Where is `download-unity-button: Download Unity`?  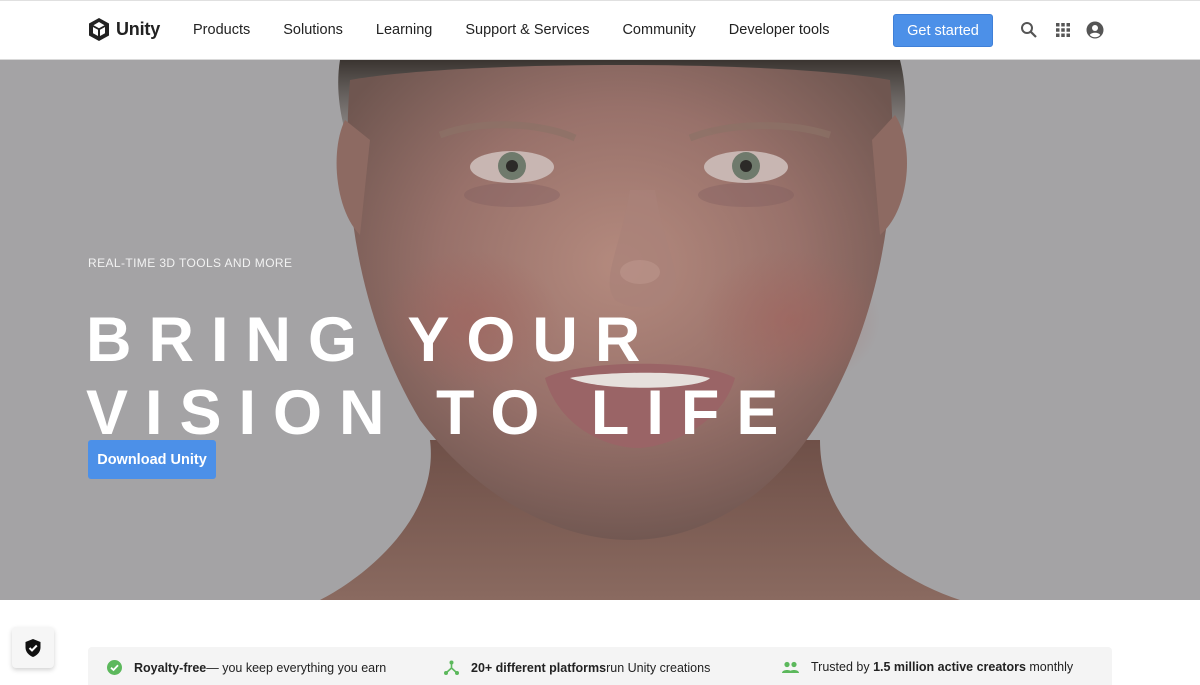 download-unity-button: Download Unity is located at coordinates (152, 459).